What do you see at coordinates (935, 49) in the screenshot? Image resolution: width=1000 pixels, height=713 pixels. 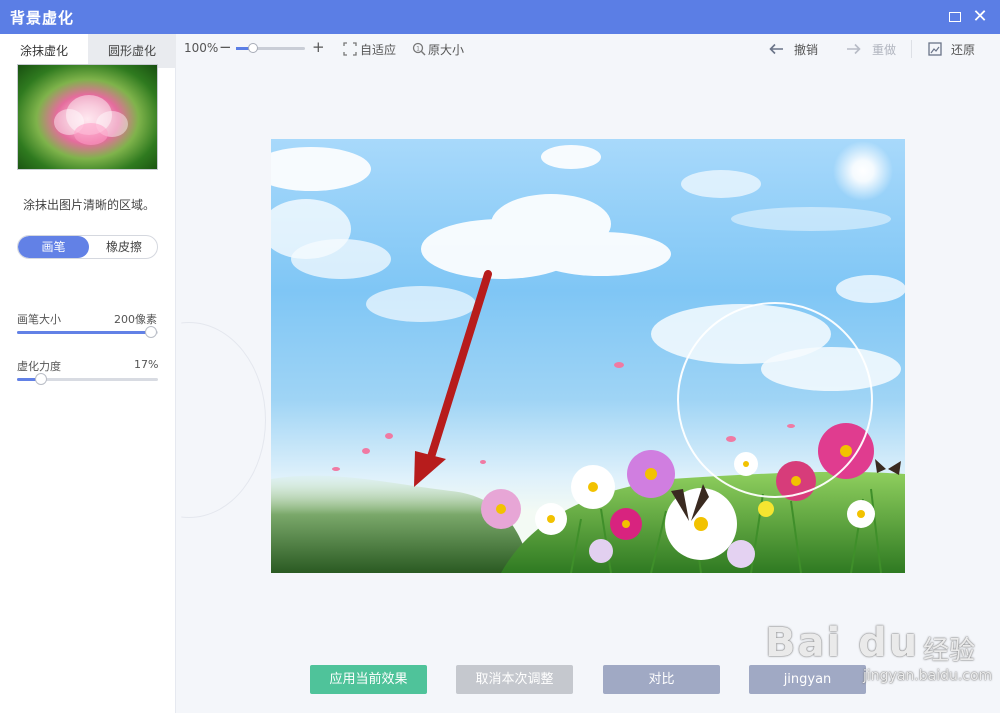 I see `restore-icon` at bounding box center [935, 49].